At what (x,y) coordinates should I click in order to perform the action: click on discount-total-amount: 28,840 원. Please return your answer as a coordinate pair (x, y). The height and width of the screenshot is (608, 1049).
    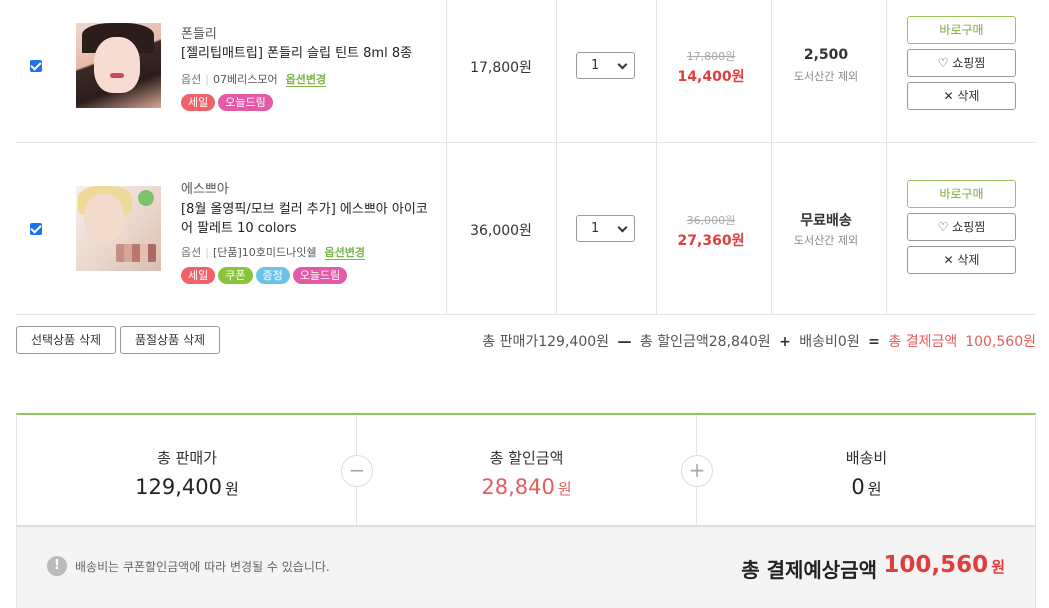
    Looking at the image, I should click on (526, 487).